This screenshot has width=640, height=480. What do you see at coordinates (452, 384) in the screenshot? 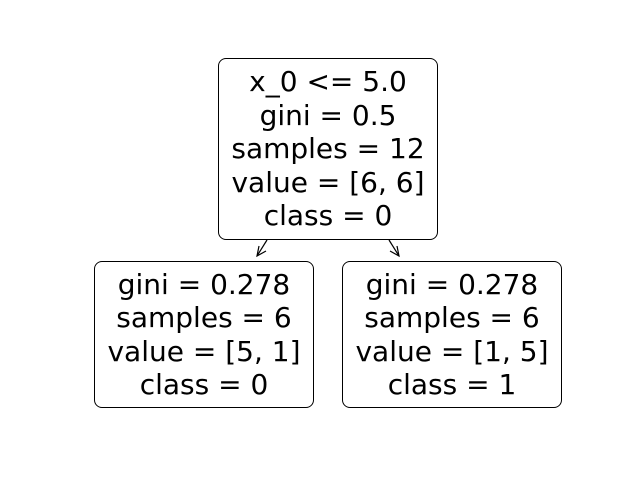
I see `right-class: class = 1` at bounding box center [452, 384].